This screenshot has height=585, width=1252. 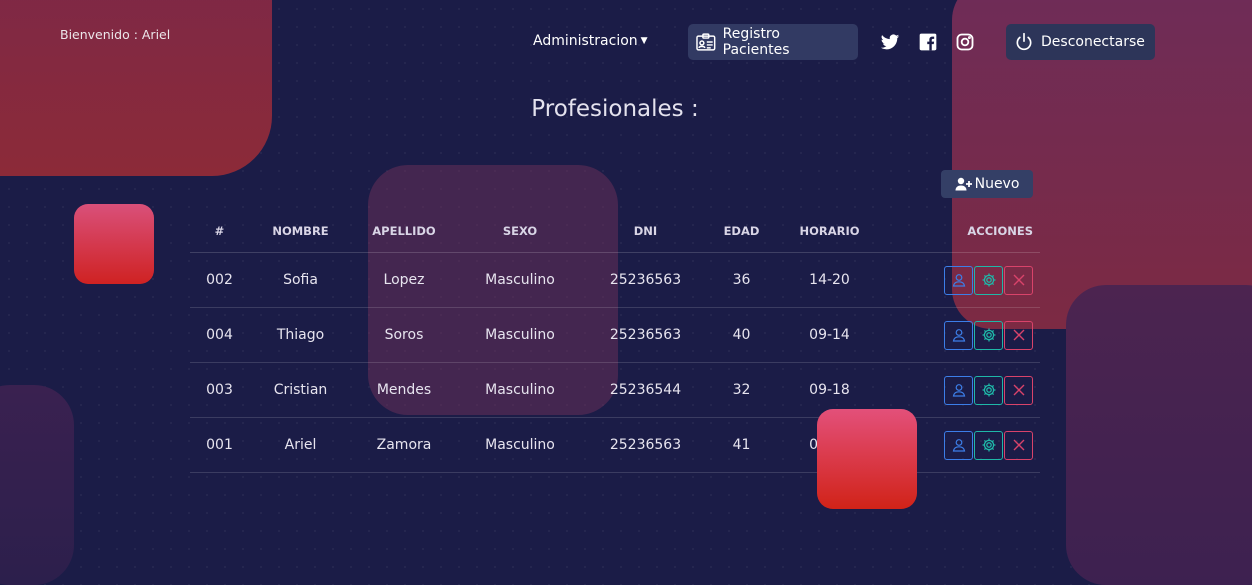 What do you see at coordinates (114, 244) in the screenshot?
I see `decor-square-pink` at bounding box center [114, 244].